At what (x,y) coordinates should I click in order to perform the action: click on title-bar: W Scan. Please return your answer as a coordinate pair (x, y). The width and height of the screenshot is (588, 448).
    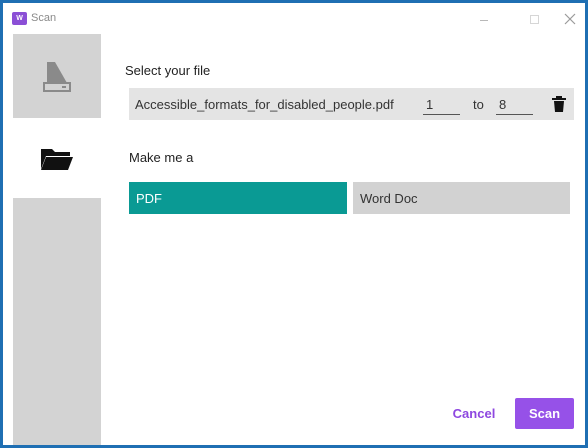
    Looking at the image, I should click on (294, 18).